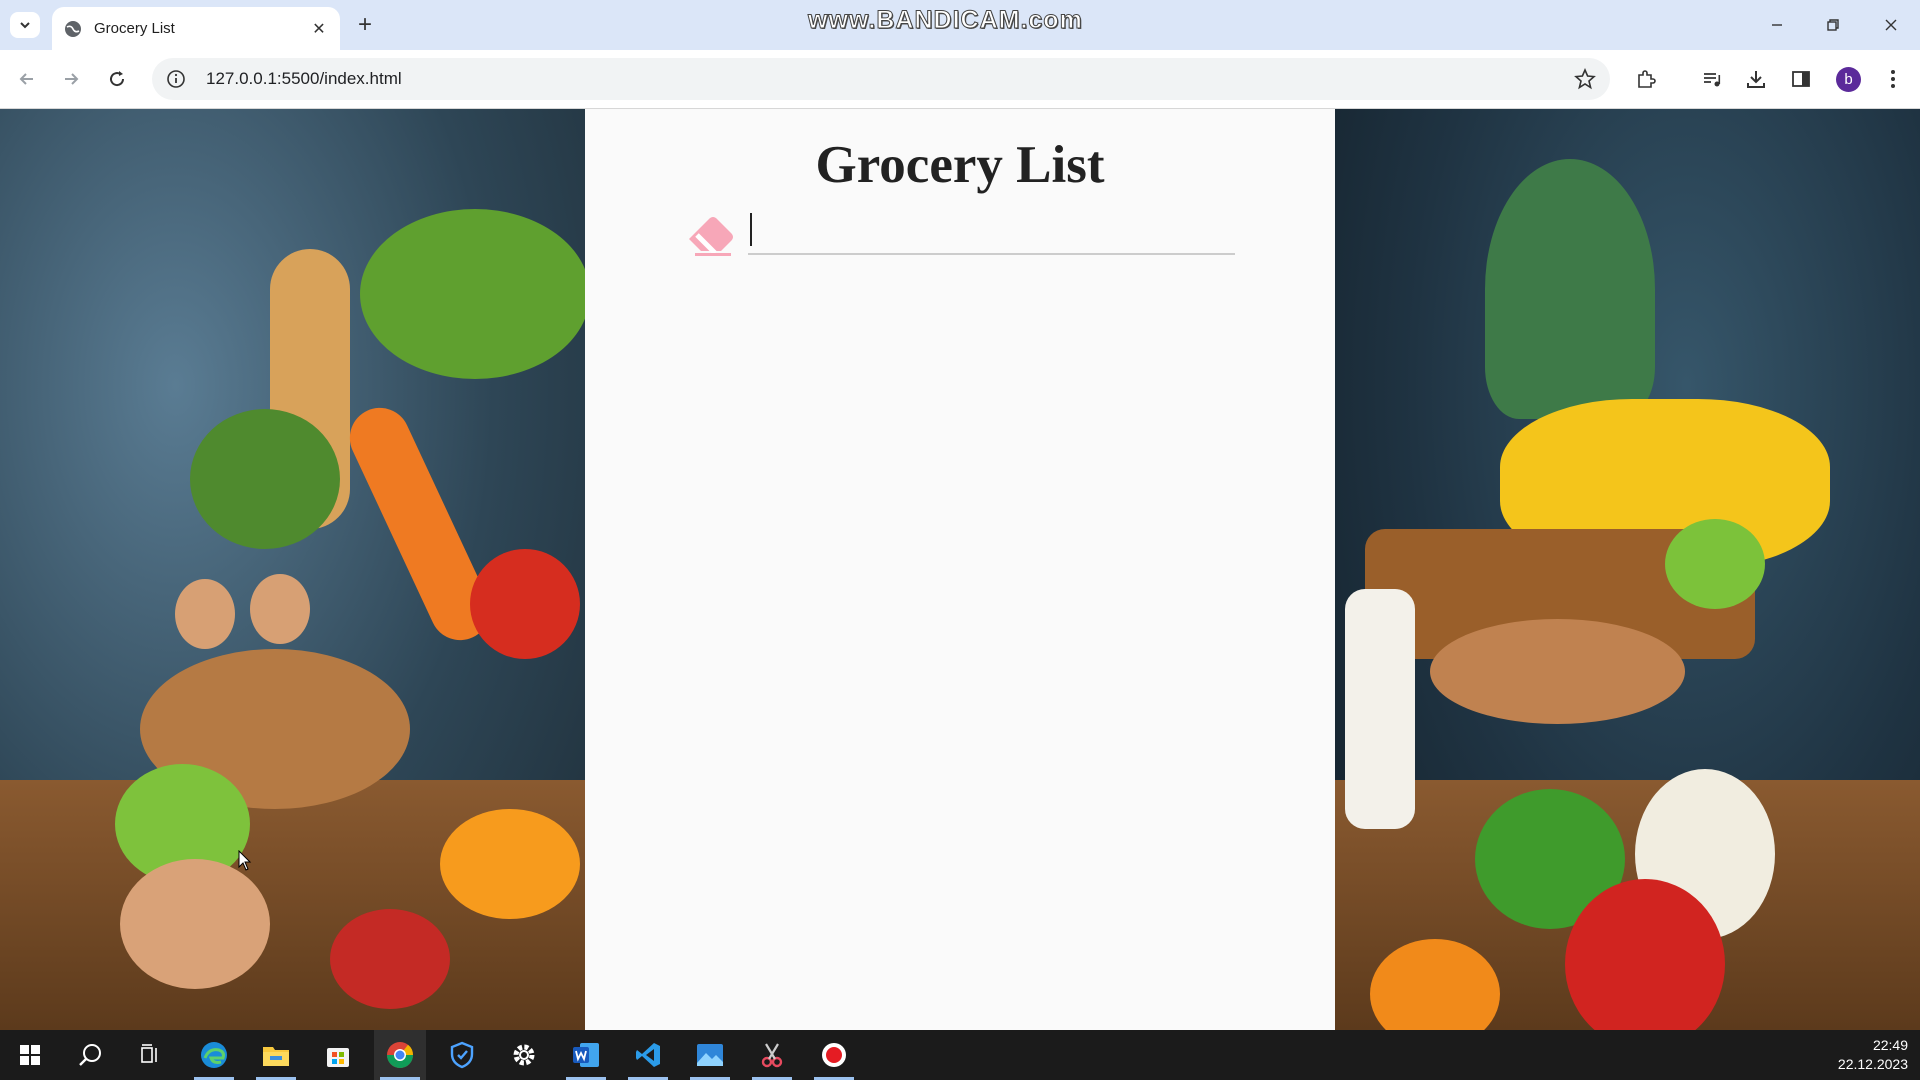 This screenshot has height=1080, width=1920. Describe the element at coordinates (365, 25) in the screenshot. I see `new-tab-button: +` at that location.